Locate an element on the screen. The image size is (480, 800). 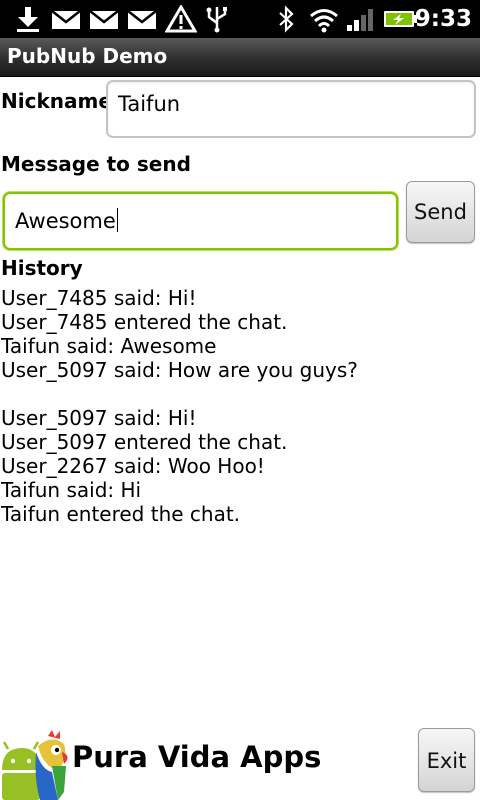
message-input: Awesome is located at coordinates (200, 221).